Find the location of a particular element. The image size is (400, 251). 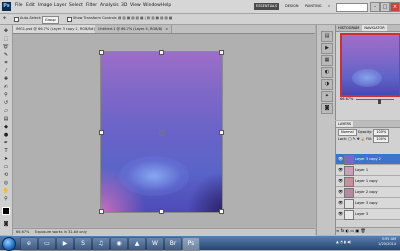

layer-row: 👁 Layer 1 is located at coordinates (368, 170).